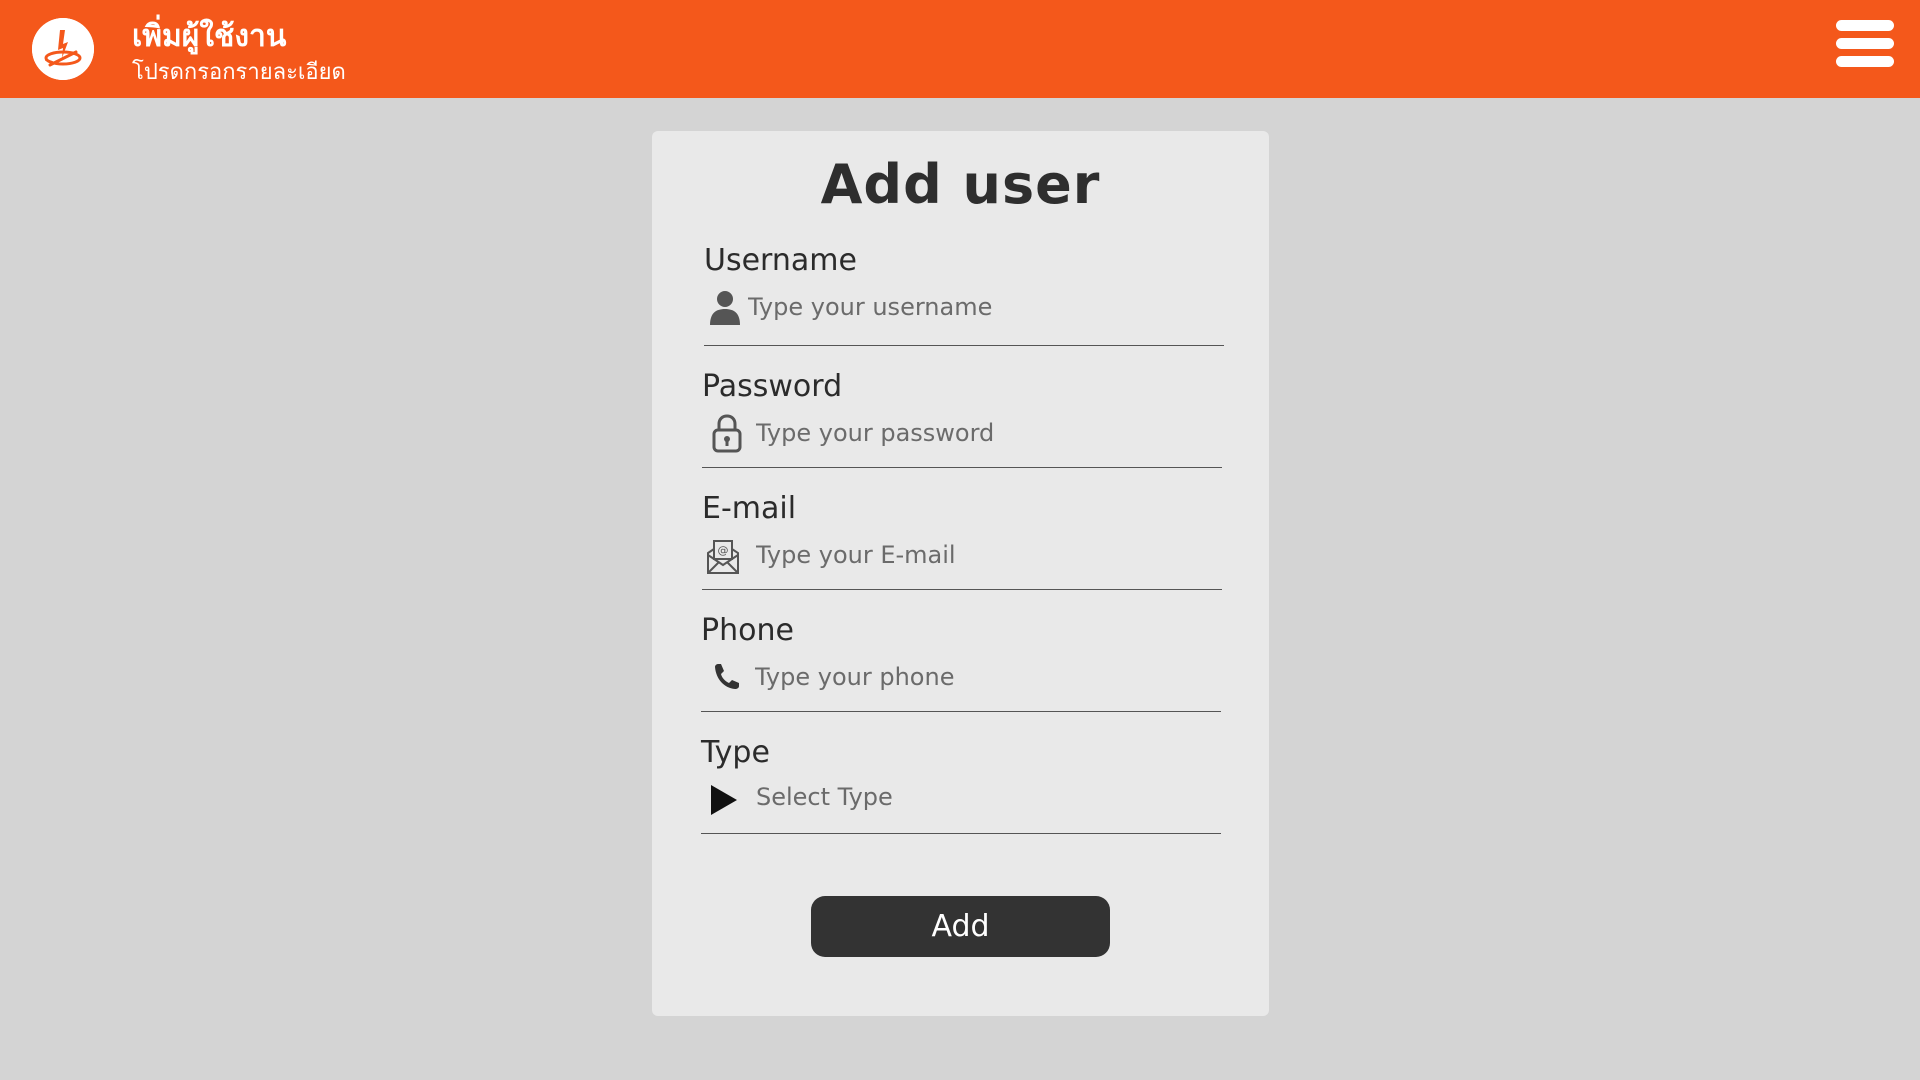 The height and width of the screenshot is (1080, 1920). Describe the element at coordinates (780, 260) in the screenshot. I see `username-label: Username` at that location.